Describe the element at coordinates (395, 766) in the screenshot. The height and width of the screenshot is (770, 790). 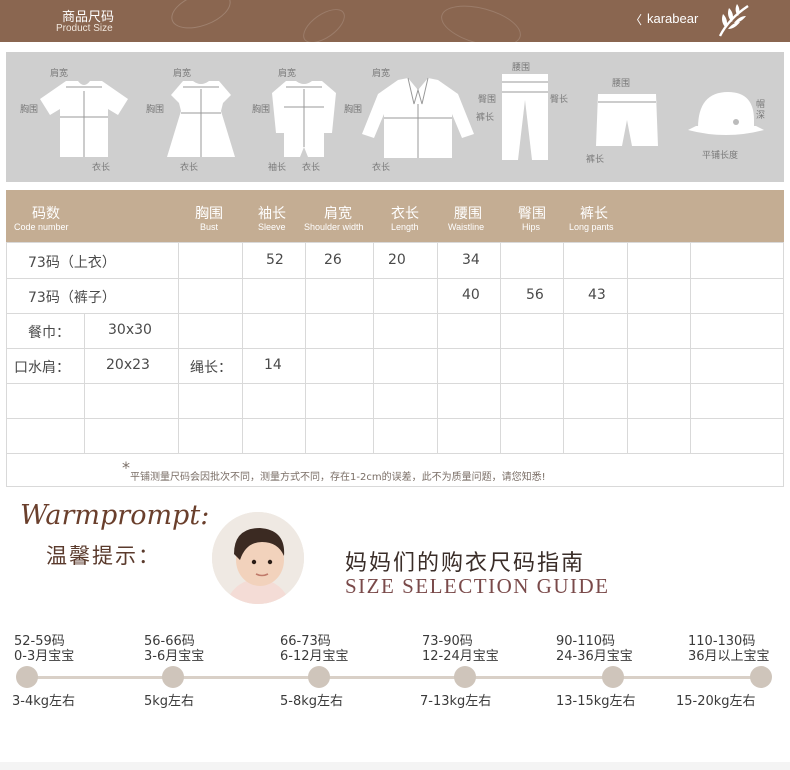
I see `bottom-divider` at that location.